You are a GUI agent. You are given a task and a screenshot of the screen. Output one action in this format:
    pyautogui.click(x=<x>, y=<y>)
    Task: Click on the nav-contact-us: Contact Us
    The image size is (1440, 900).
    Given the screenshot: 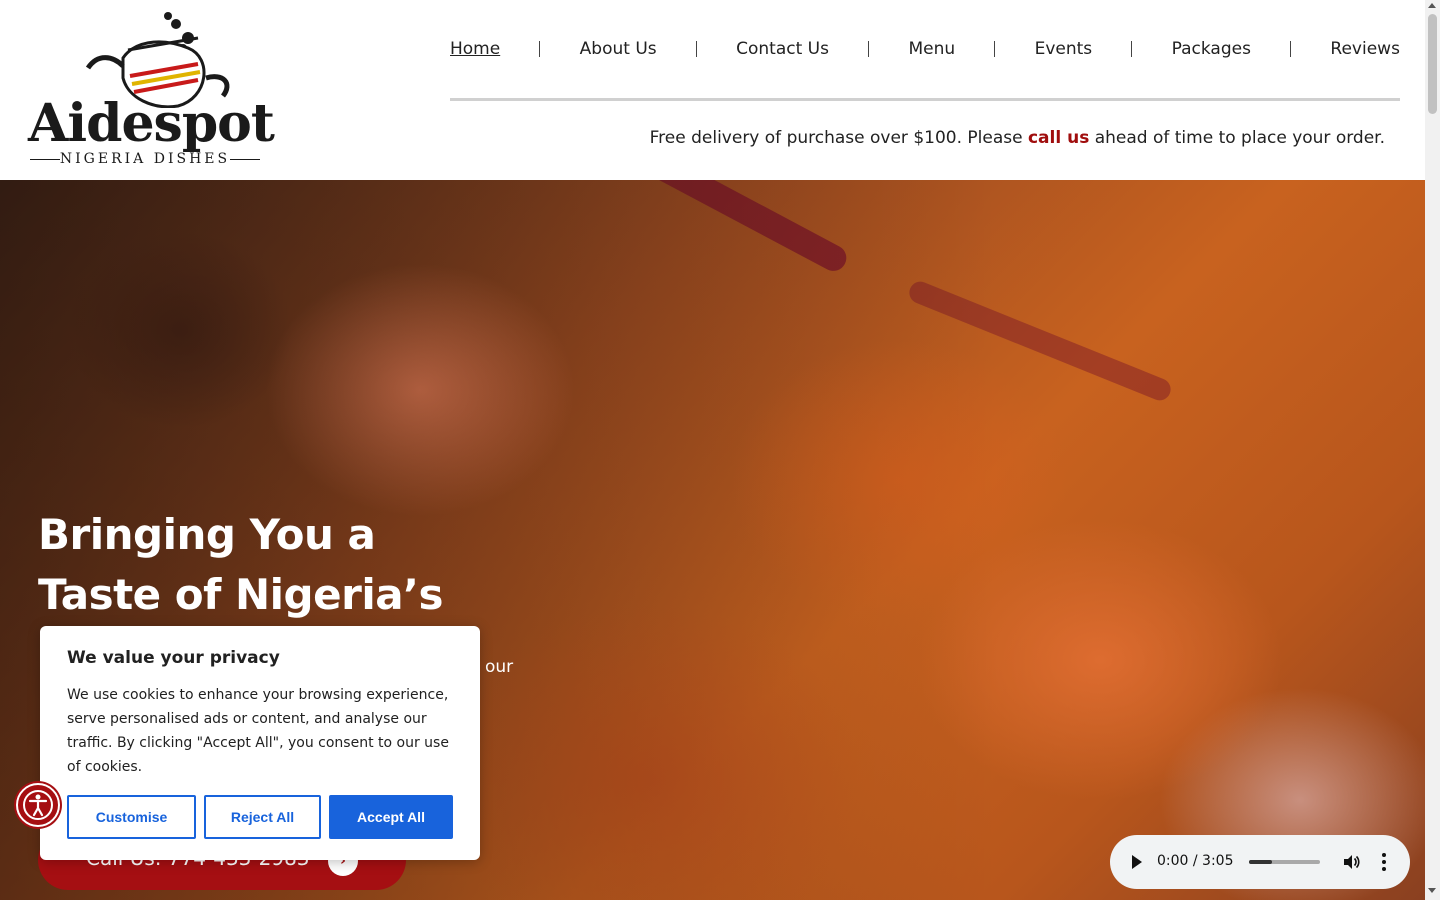 What is the action you would take?
    pyautogui.click(x=782, y=49)
    